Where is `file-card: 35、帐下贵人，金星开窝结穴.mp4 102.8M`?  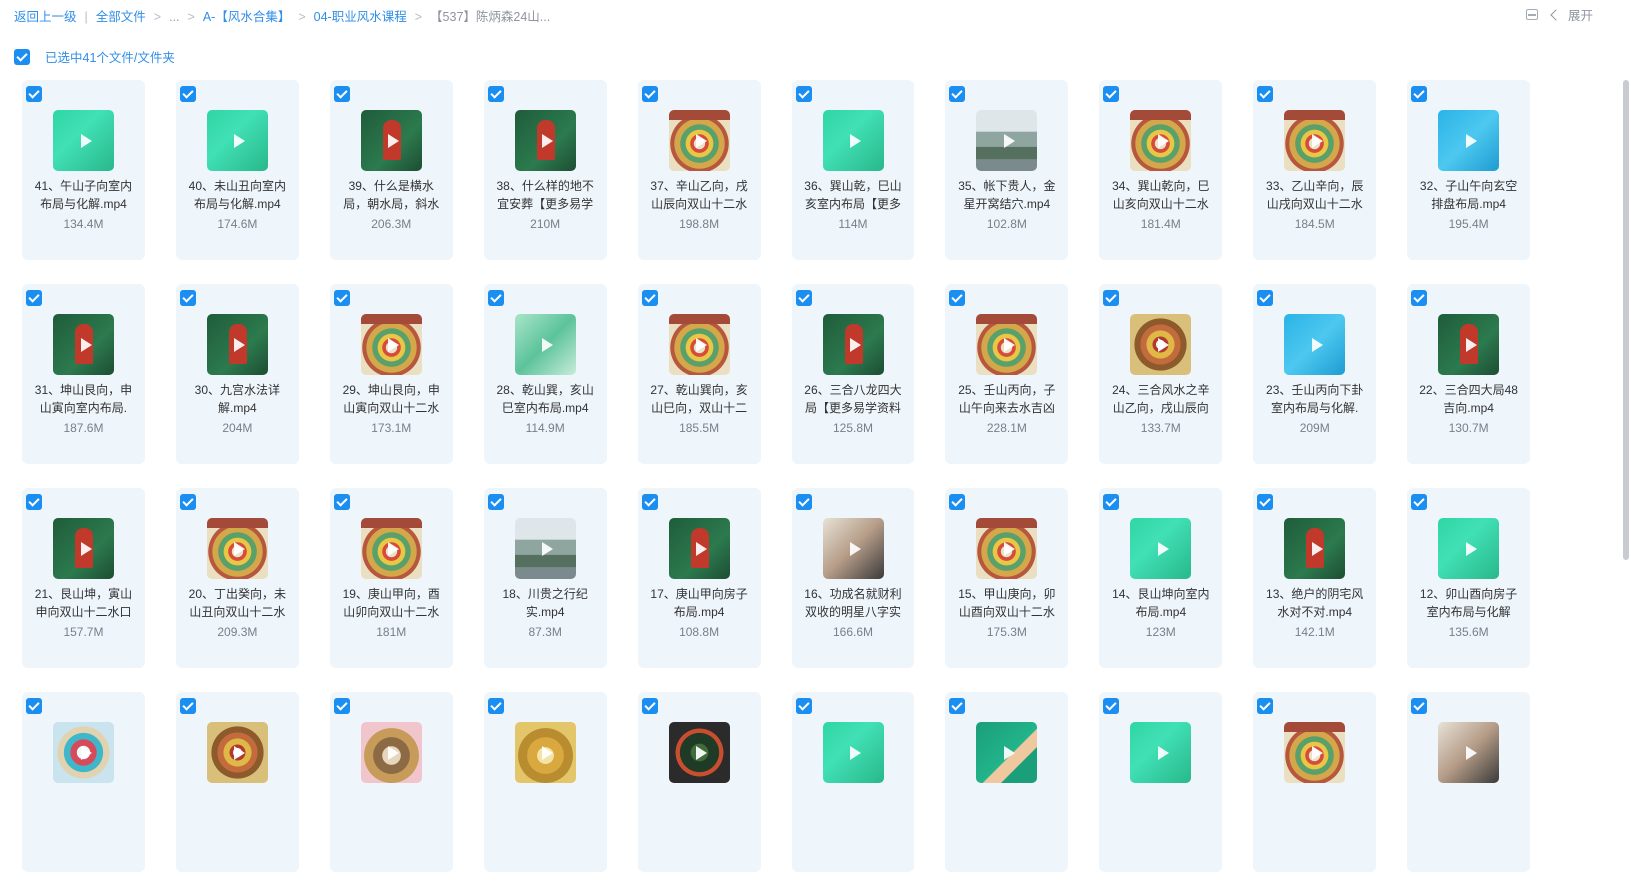 file-card: 35、帐下贵人，金星开窝结穴.mp4 102.8M is located at coordinates (1007, 170).